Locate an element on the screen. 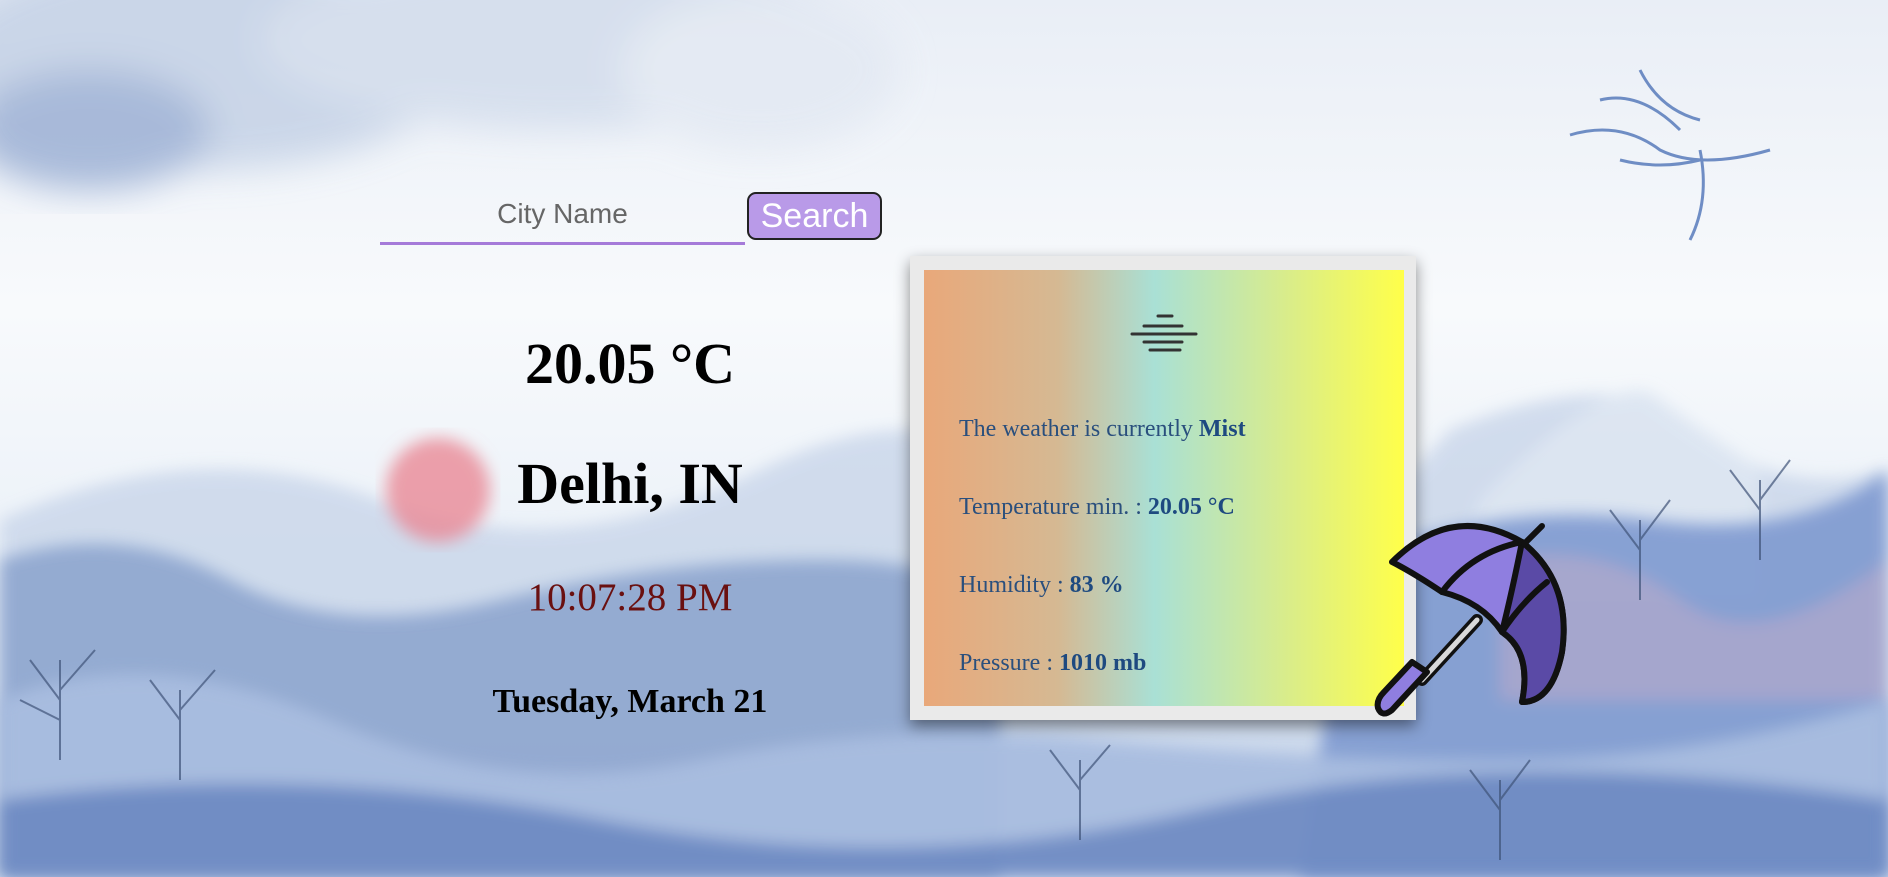  mist-icon is located at coordinates (1164, 333).